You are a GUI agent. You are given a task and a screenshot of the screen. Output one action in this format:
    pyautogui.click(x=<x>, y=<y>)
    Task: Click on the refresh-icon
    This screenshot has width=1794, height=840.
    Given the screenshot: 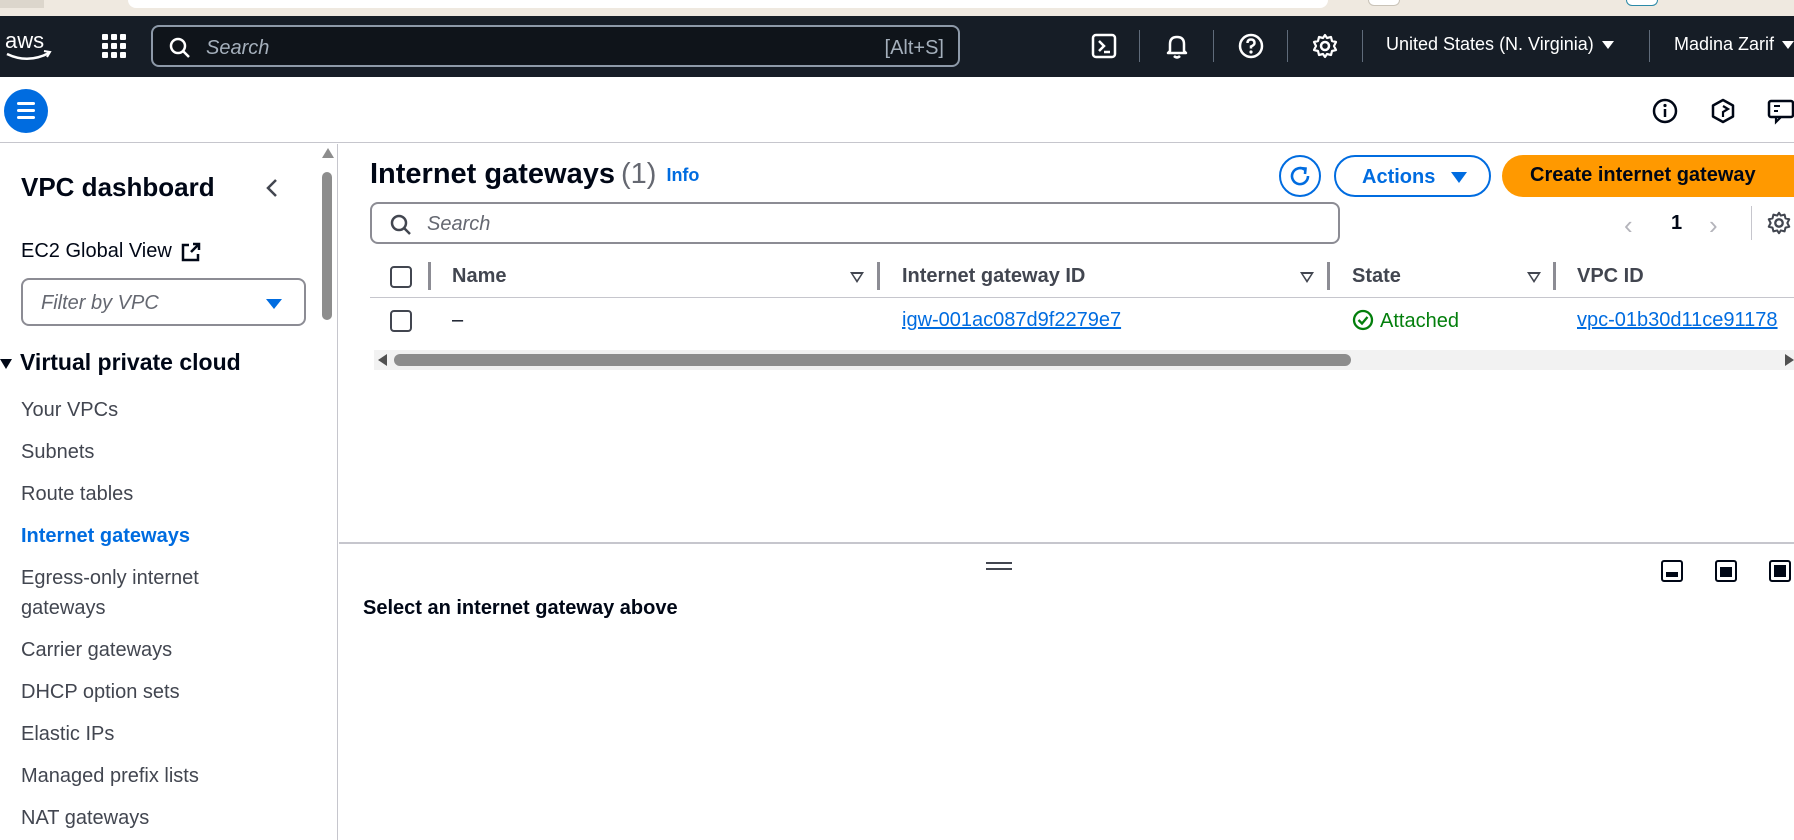 What is the action you would take?
    pyautogui.click(x=1300, y=176)
    